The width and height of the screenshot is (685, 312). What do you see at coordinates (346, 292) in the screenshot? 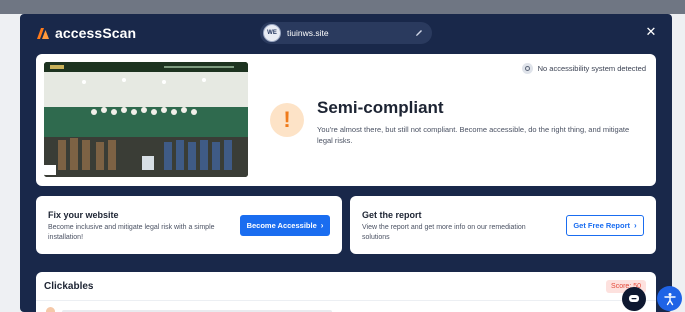
I see `clickables-section: Clickables Score: 50` at bounding box center [346, 292].